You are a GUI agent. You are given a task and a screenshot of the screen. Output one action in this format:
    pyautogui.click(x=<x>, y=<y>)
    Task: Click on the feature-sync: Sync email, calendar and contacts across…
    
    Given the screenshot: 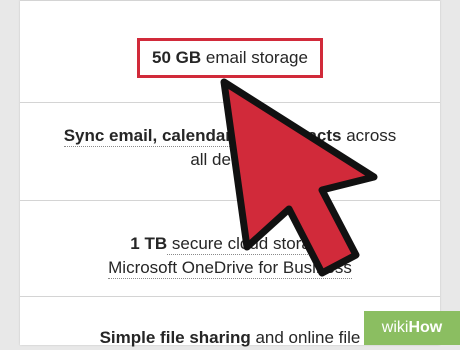 What is the action you would take?
    pyautogui.click(x=230, y=148)
    